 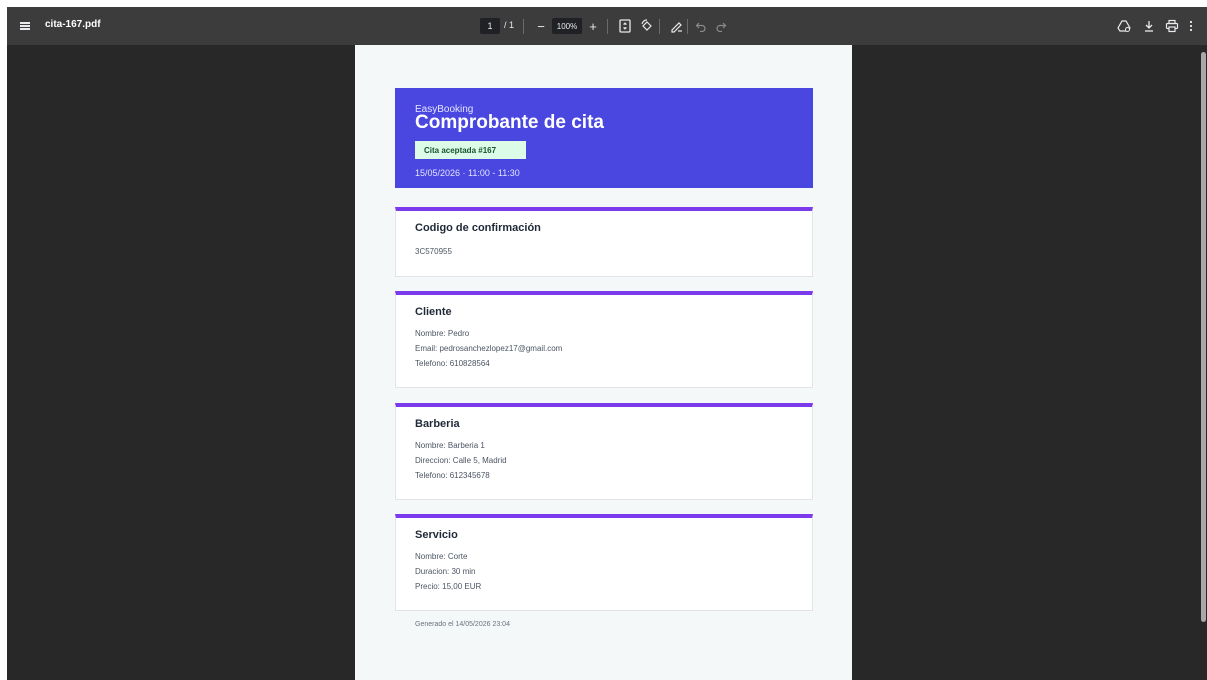 I want to click on annotate-icon, so click(x=677, y=26).